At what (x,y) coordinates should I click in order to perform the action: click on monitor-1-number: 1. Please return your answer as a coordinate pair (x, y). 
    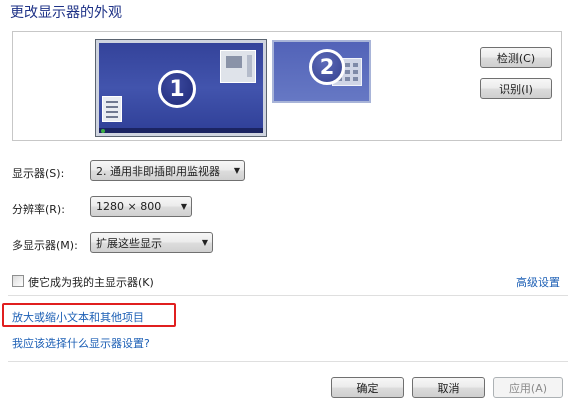
    Looking at the image, I should click on (177, 89).